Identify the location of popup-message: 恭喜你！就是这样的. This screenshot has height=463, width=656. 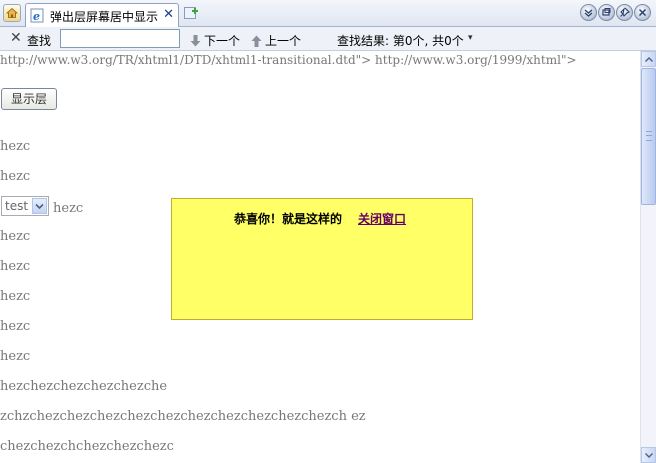
(288, 219).